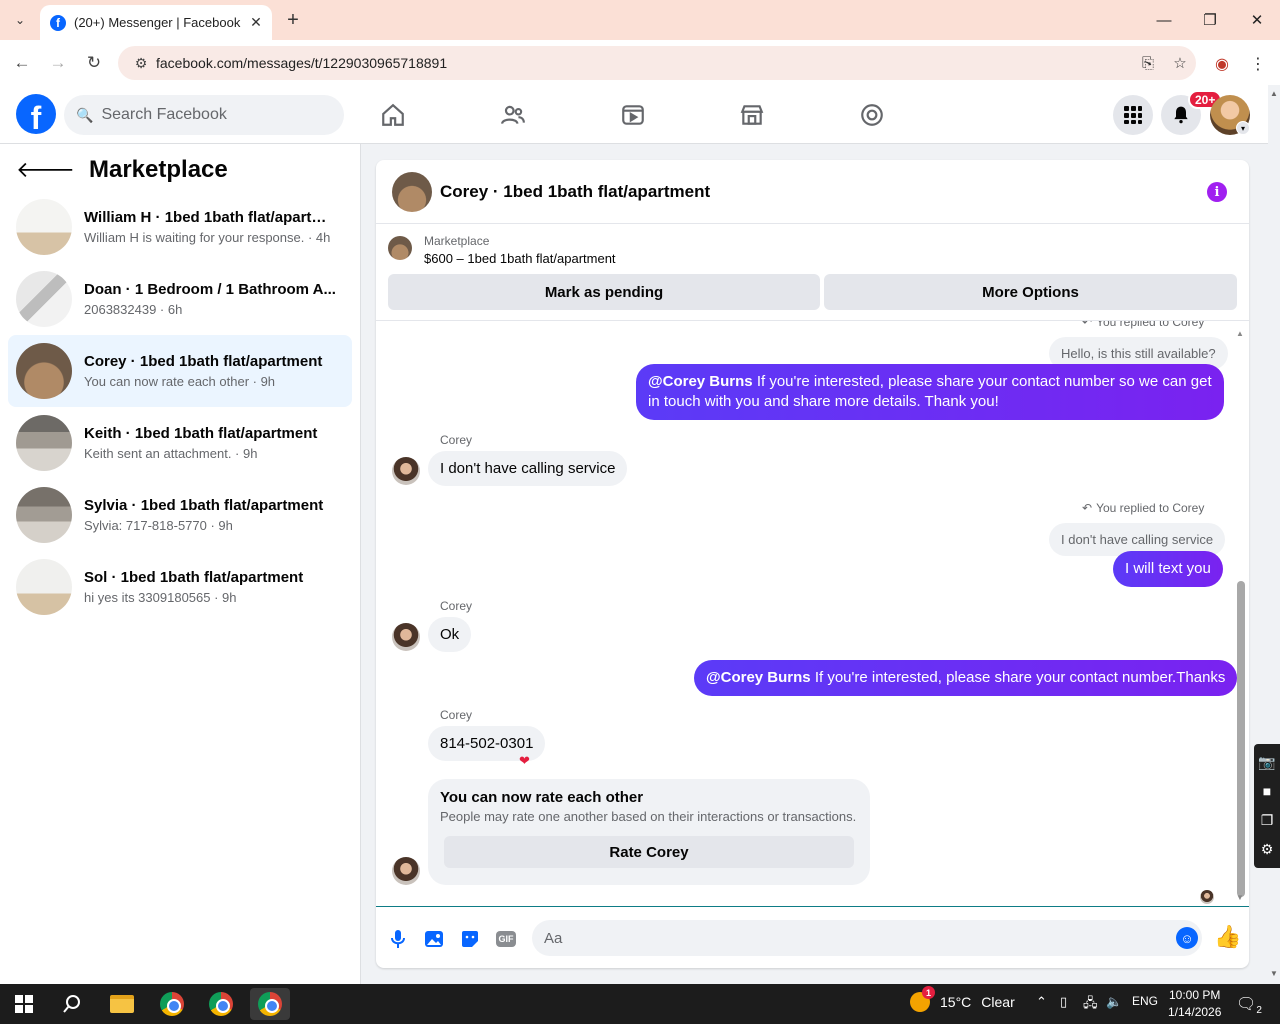 The height and width of the screenshot is (1024, 1280). I want to click on bookmark-star-icon: ☆, so click(1180, 63).